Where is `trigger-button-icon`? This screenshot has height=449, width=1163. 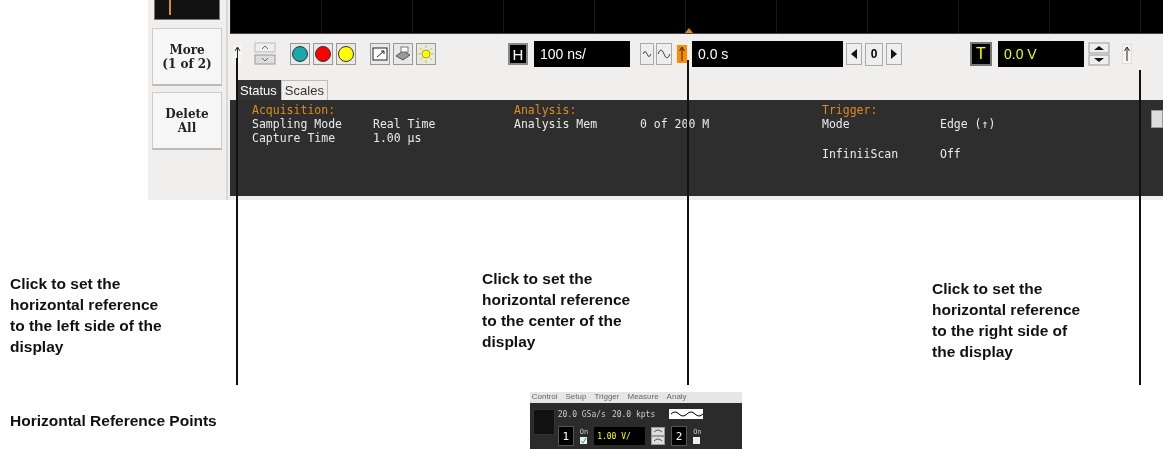
trigger-button-icon is located at coordinates (187, 10).